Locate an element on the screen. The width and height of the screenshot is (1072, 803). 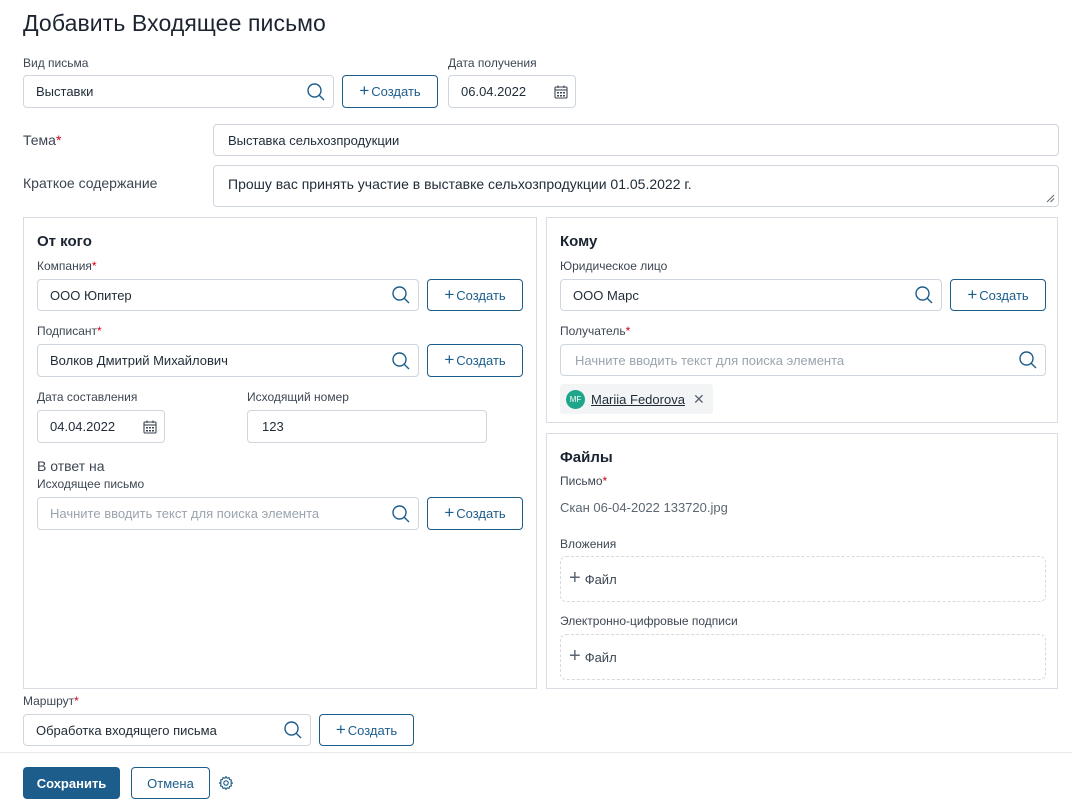
compose-date-input: 04.04.2022 is located at coordinates (101, 426).